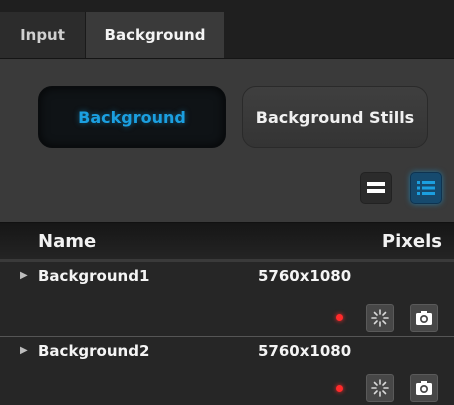 This screenshot has width=454, height=405. I want to click on list-view-button, so click(426, 188).